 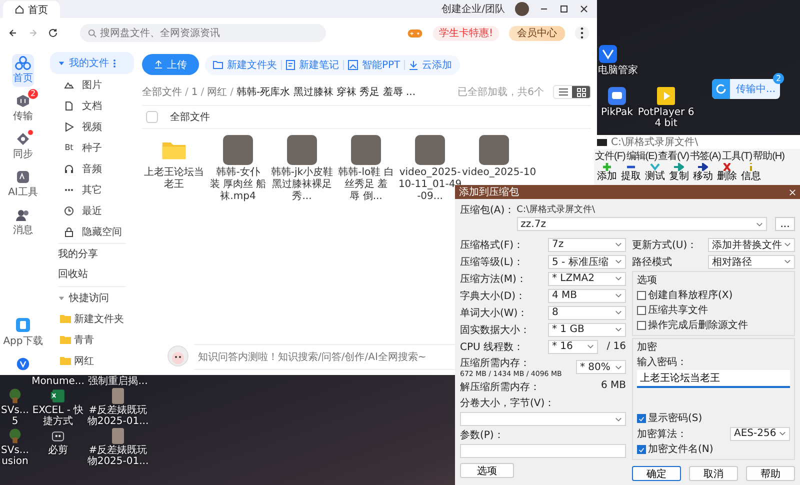 I want to click on dropdown: 4 MB, so click(x=587, y=295).